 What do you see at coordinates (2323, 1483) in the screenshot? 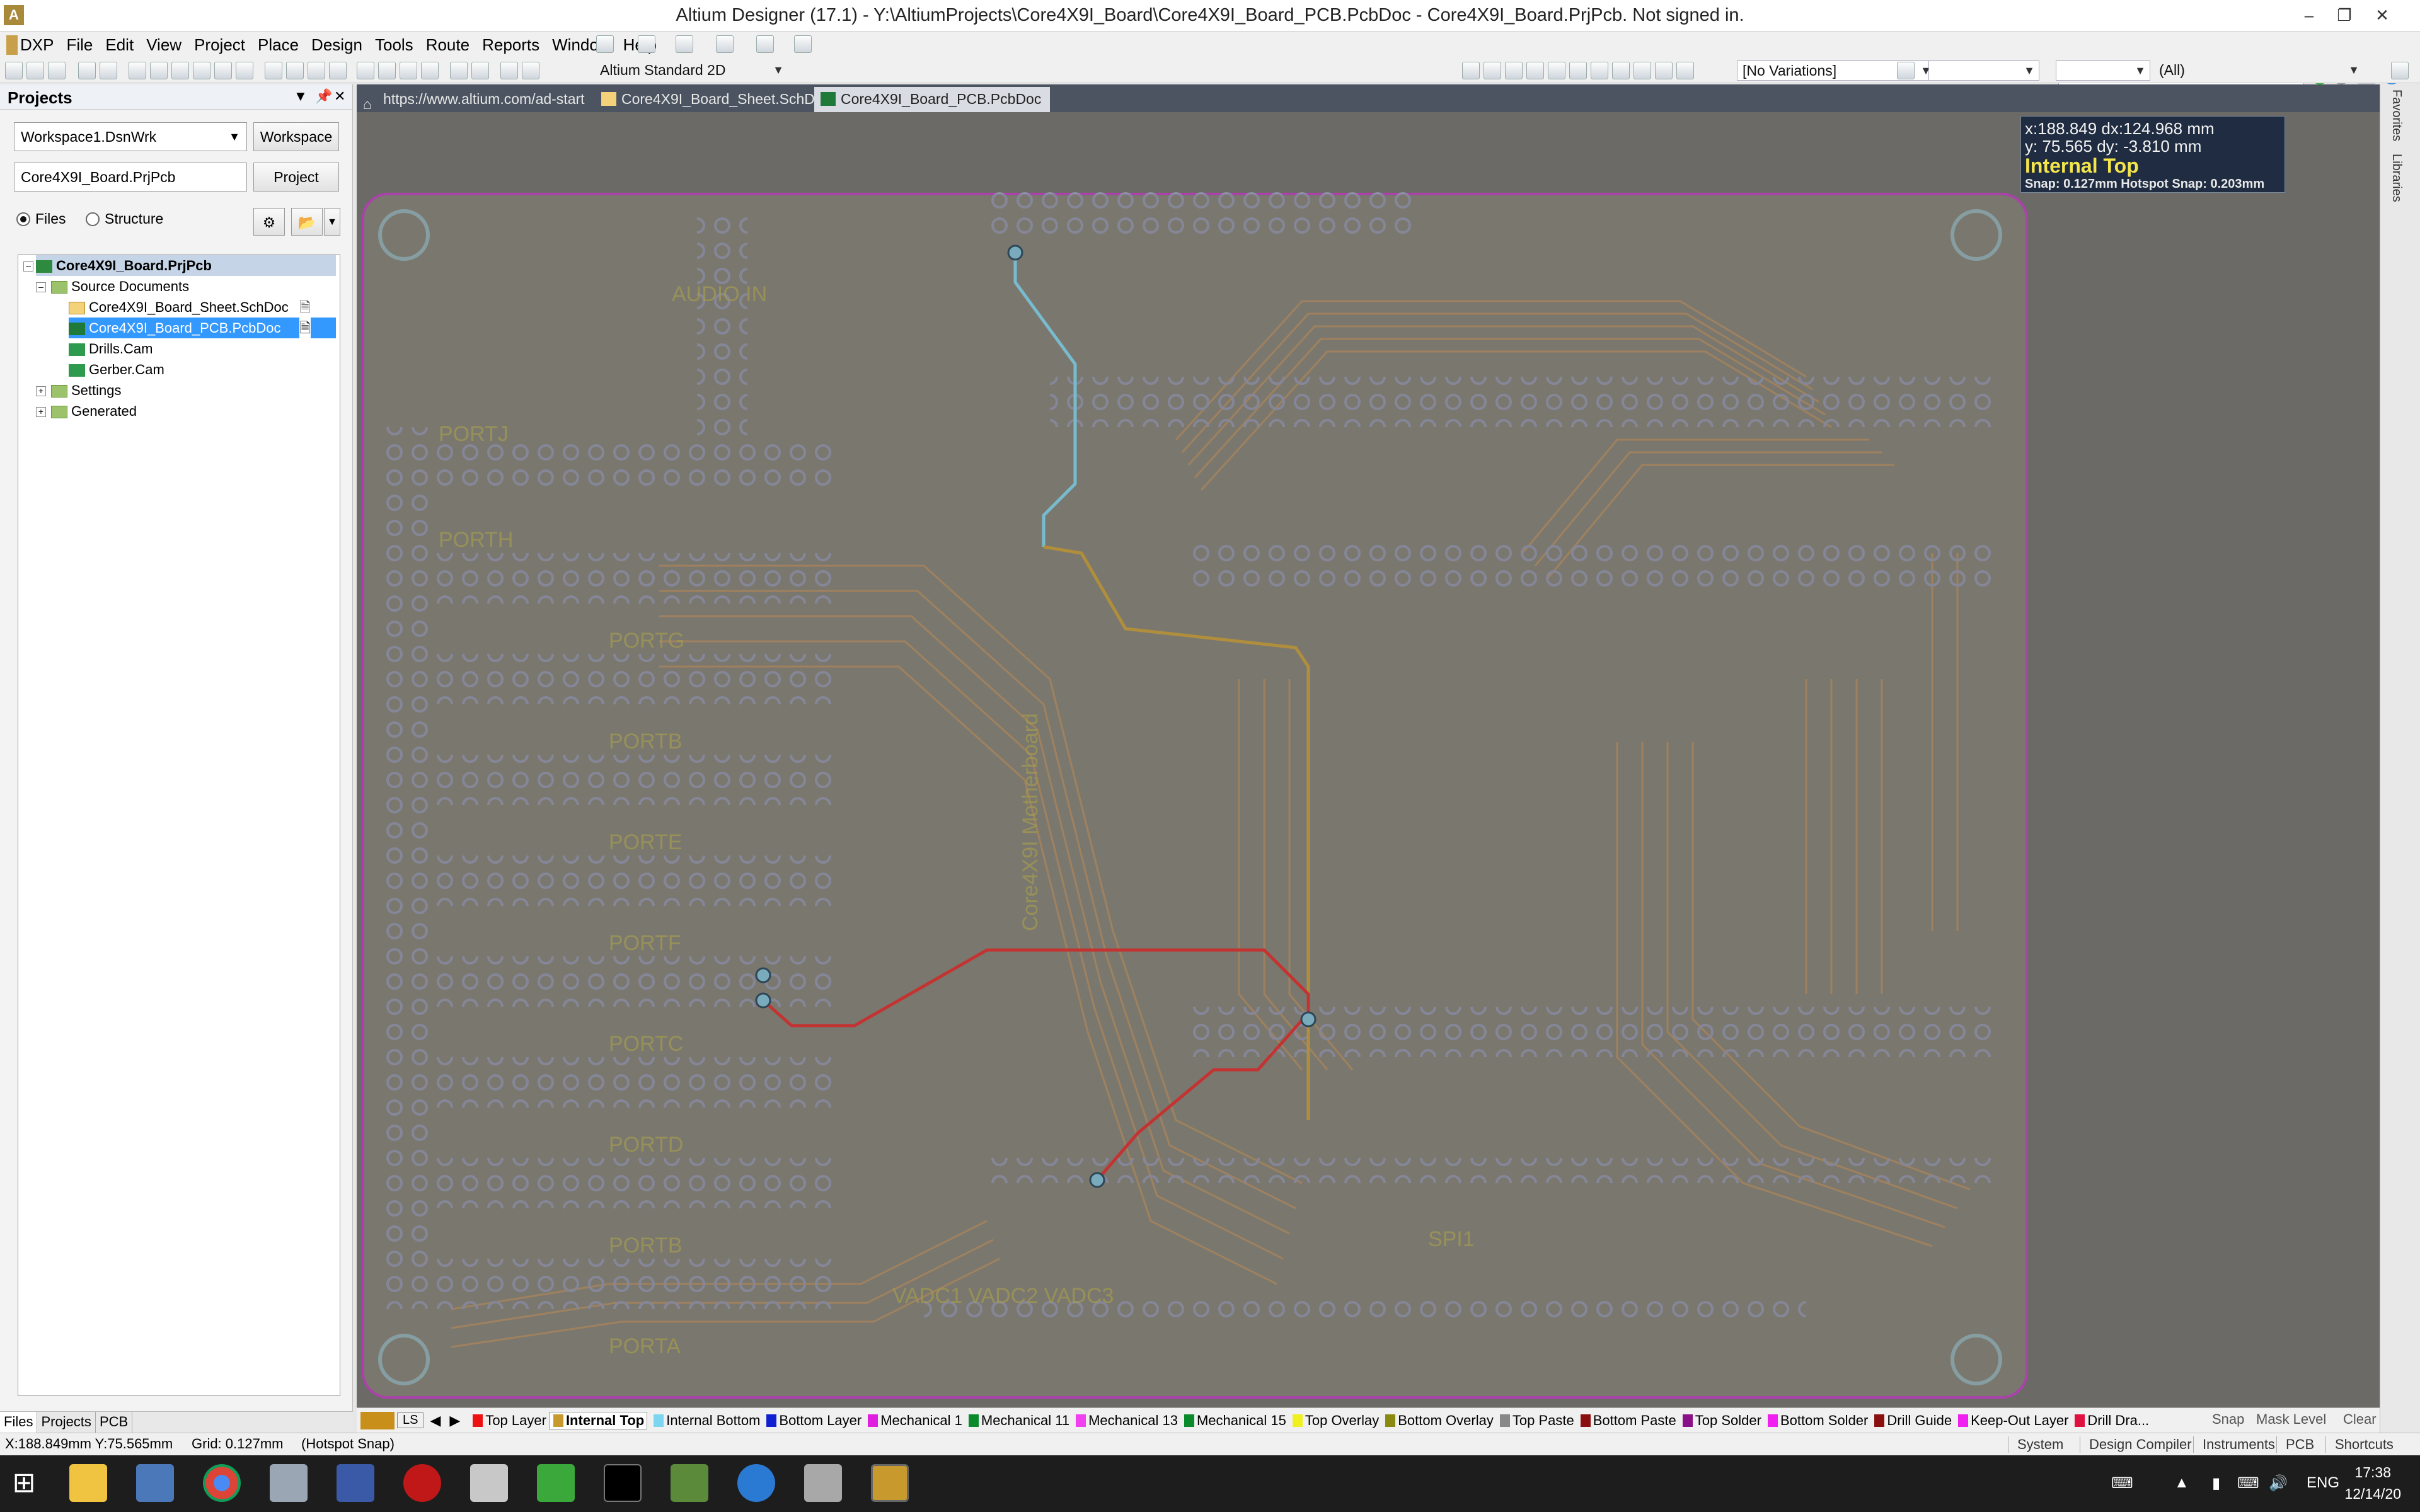
I see `input-language: ENG` at bounding box center [2323, 1483].